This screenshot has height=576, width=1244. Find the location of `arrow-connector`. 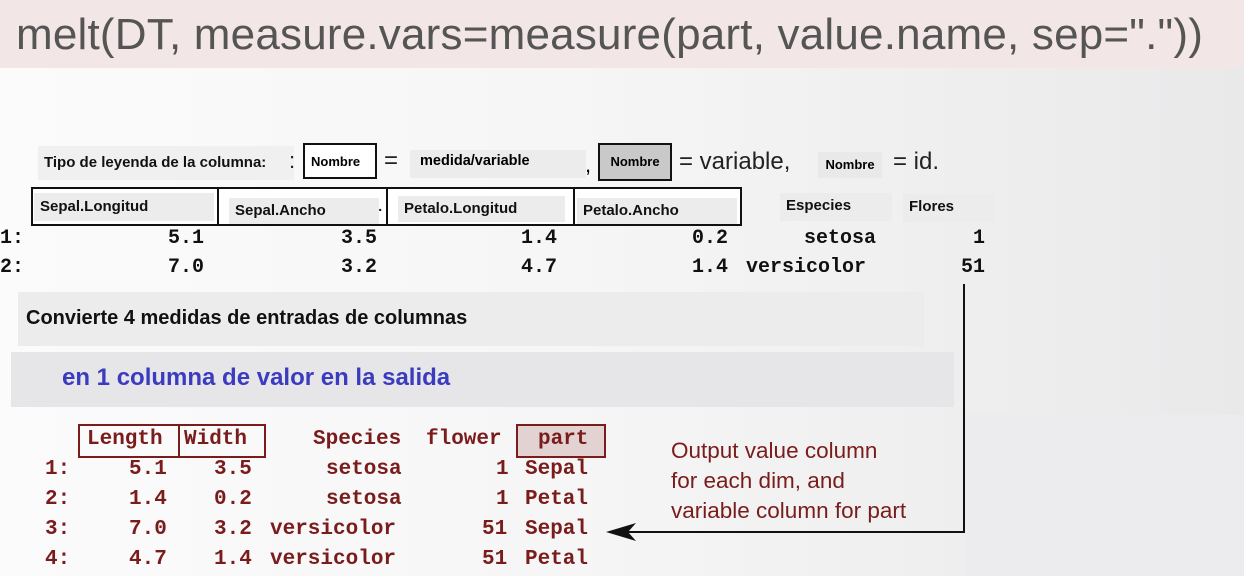

arrow-connector is located at coordinates (785, 412).